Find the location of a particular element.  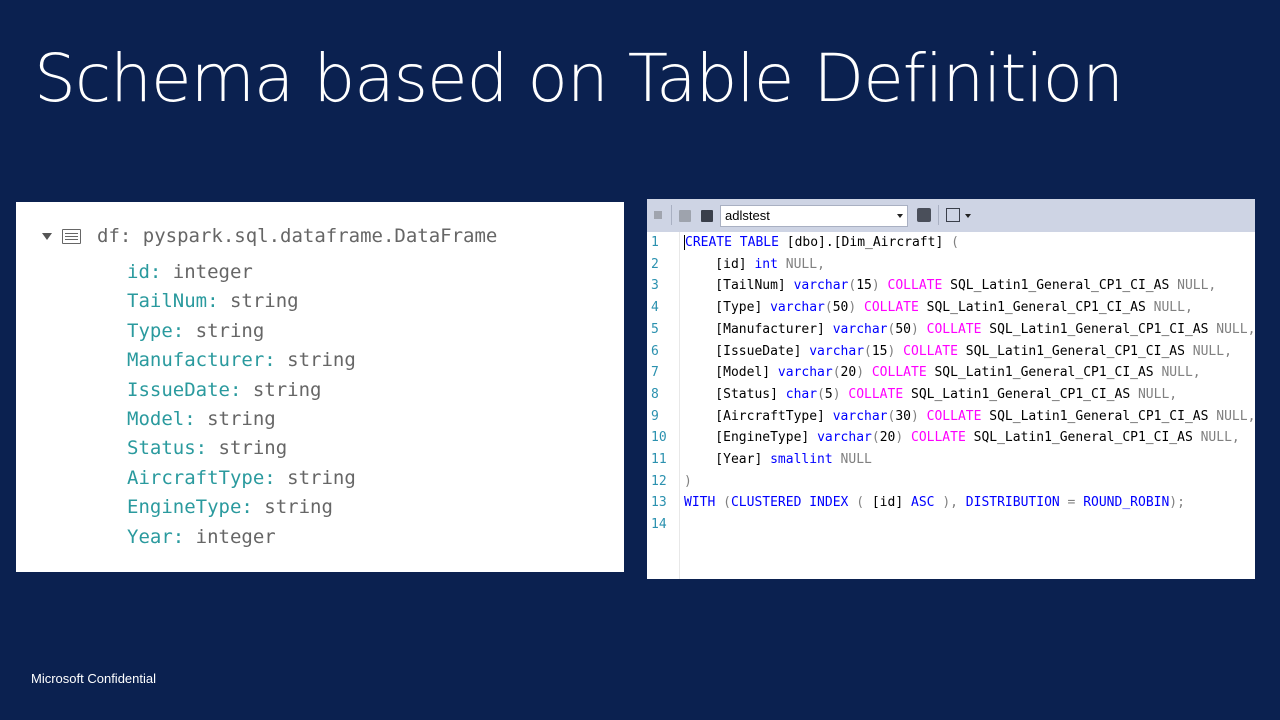

code-token: ), is located at coordinates (950, 503).